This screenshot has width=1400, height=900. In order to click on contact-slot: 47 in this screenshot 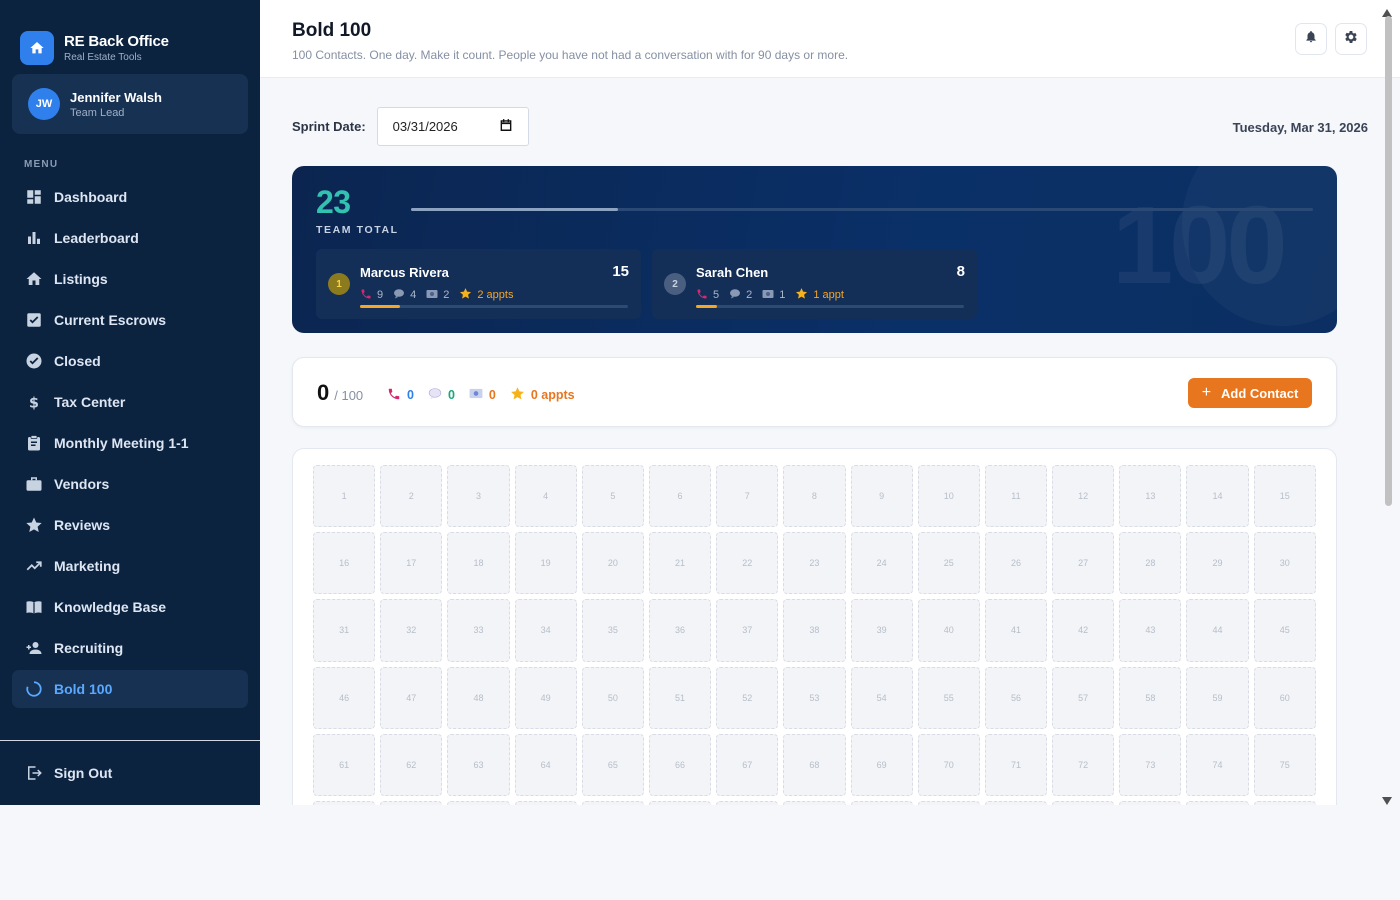, I will do `click(411, 697)`.